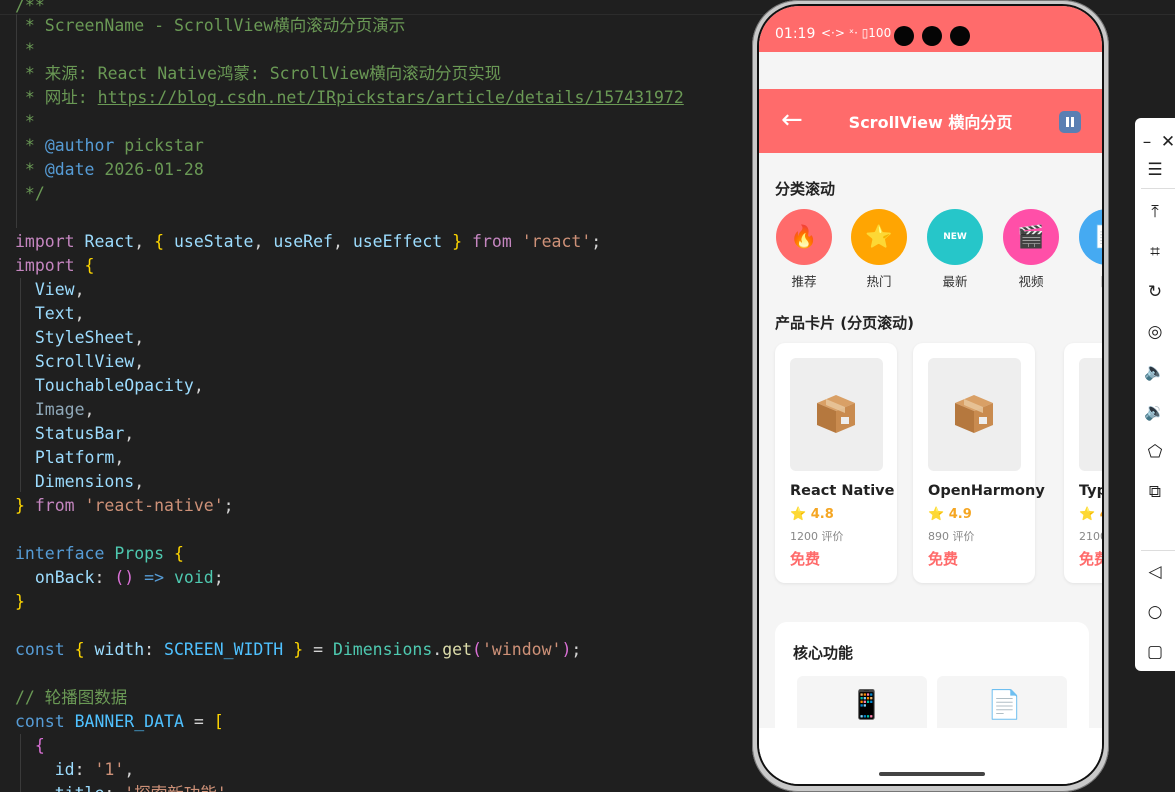 The image size is (1175, 792). I want to click on category-item: NEW 最新, so click(955, 249).